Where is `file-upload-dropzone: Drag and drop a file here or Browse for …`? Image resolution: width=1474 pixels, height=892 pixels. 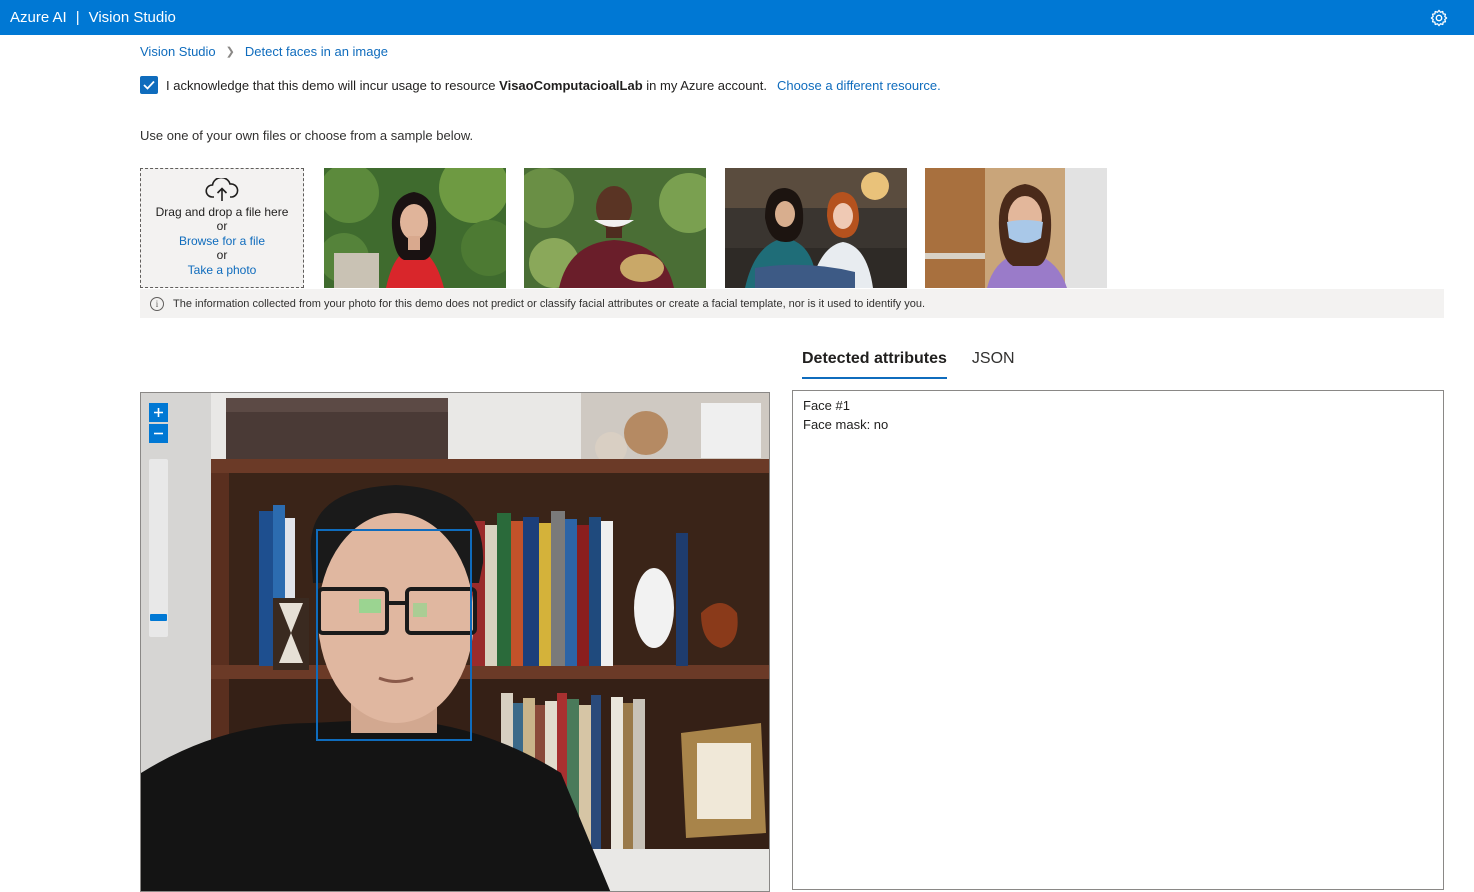 file-upload-dropzone: Drag and drop a file here or Browse for … is located at coordinates (222, 228).